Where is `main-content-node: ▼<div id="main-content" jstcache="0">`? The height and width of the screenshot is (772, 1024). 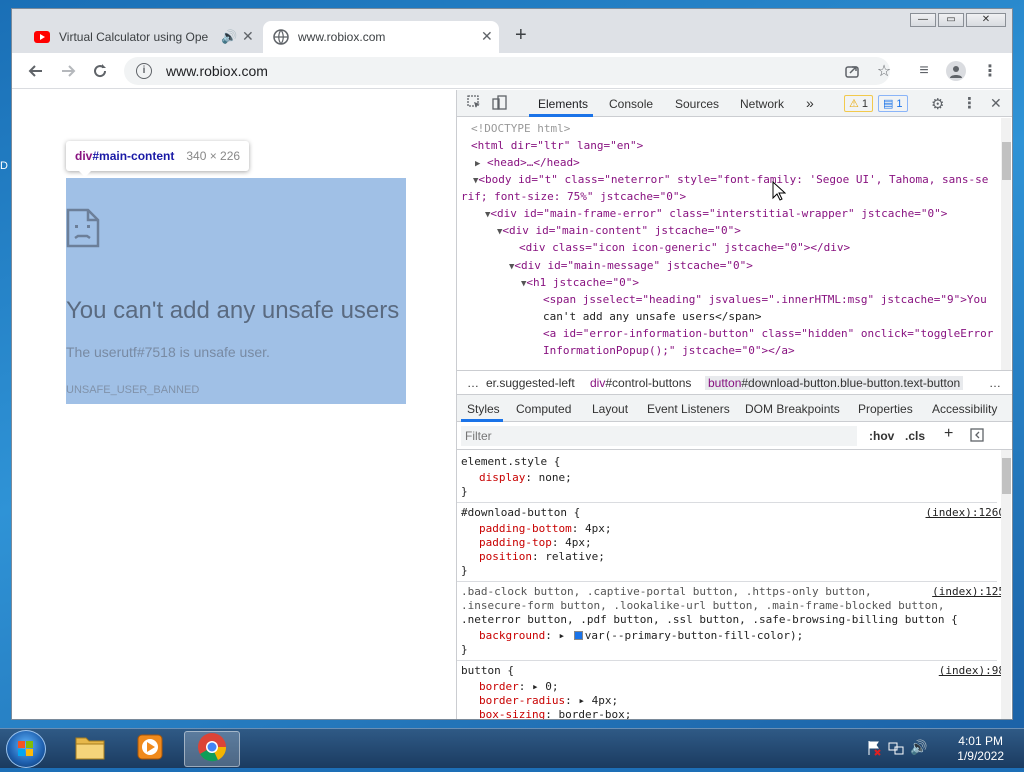
main-content-node: ▼<div id="main-content" jstcache="0"> is located at coordinates (619, 231).